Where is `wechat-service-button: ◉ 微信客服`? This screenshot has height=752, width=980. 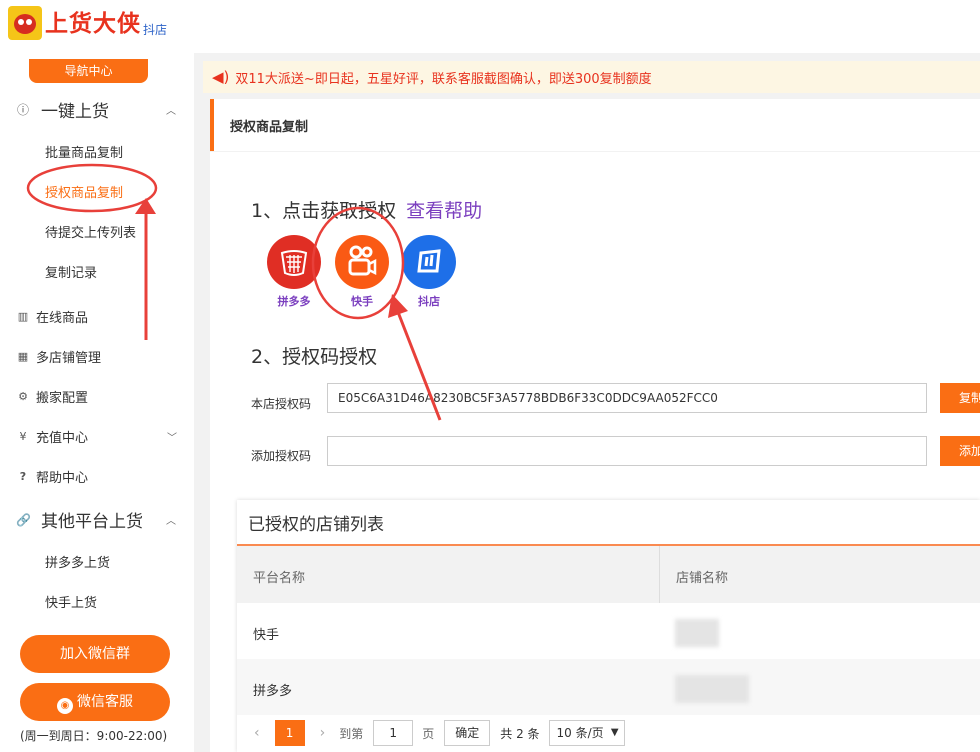
wechat-service-button: ◉ 微信客服 is located at coordinates (95, 702).